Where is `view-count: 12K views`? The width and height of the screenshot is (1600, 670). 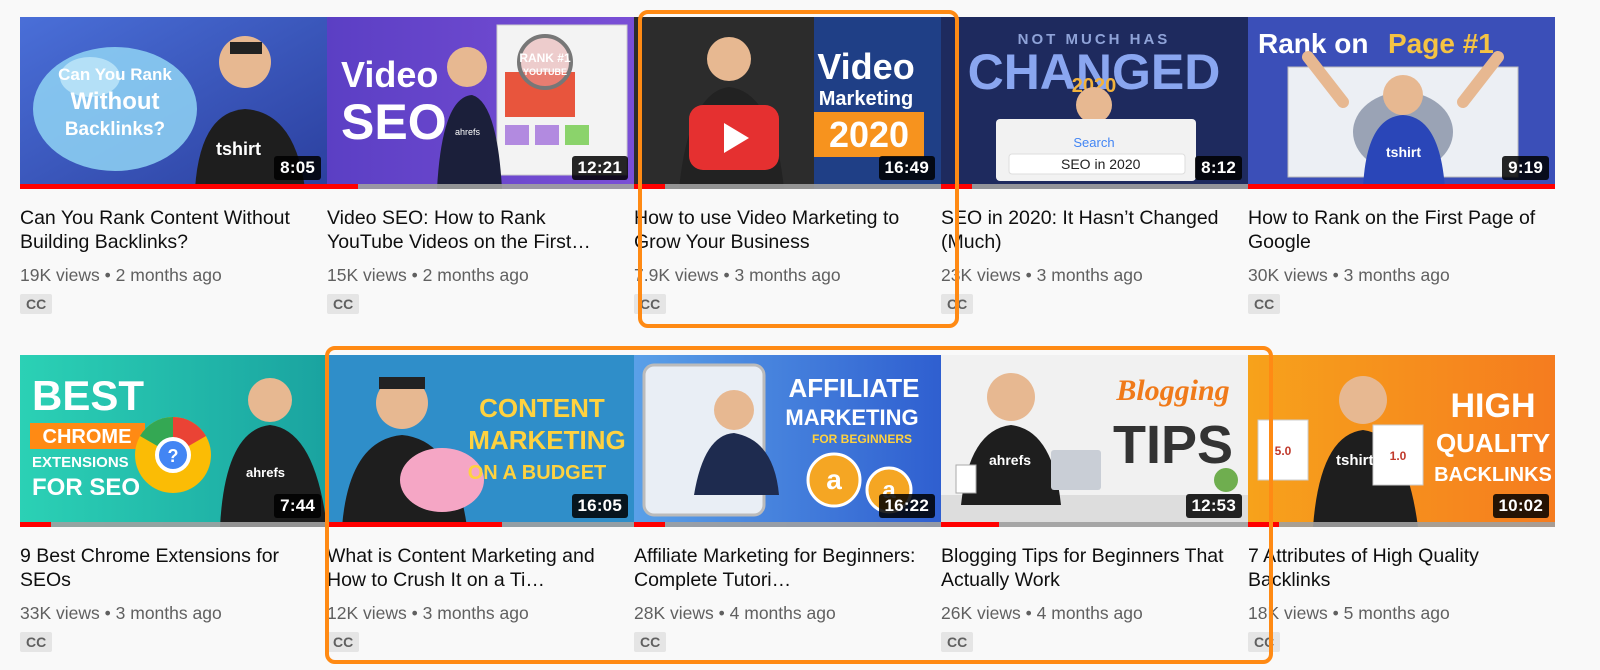
view-count: 12K views is located at coordinates (367, 613).